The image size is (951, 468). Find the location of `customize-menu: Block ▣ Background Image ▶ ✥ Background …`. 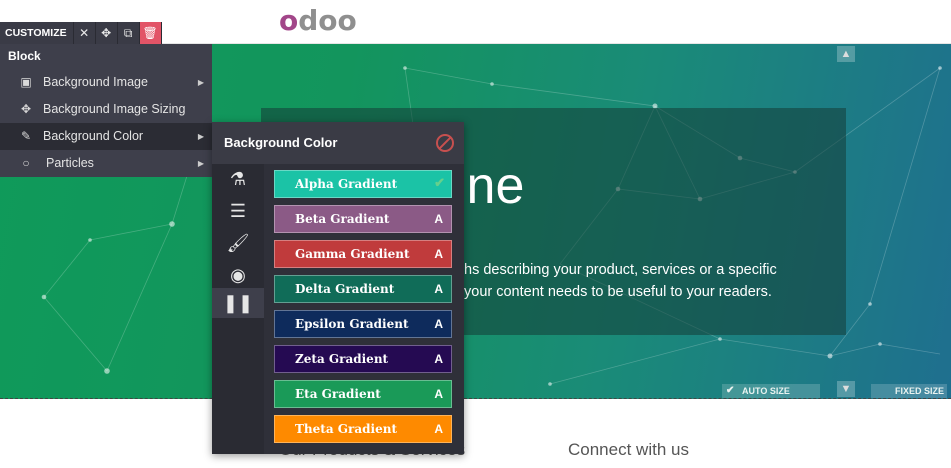

customize-menu: Block ▣ Background Image ▶ ✥ Background … is located at coordinates (106, 110).